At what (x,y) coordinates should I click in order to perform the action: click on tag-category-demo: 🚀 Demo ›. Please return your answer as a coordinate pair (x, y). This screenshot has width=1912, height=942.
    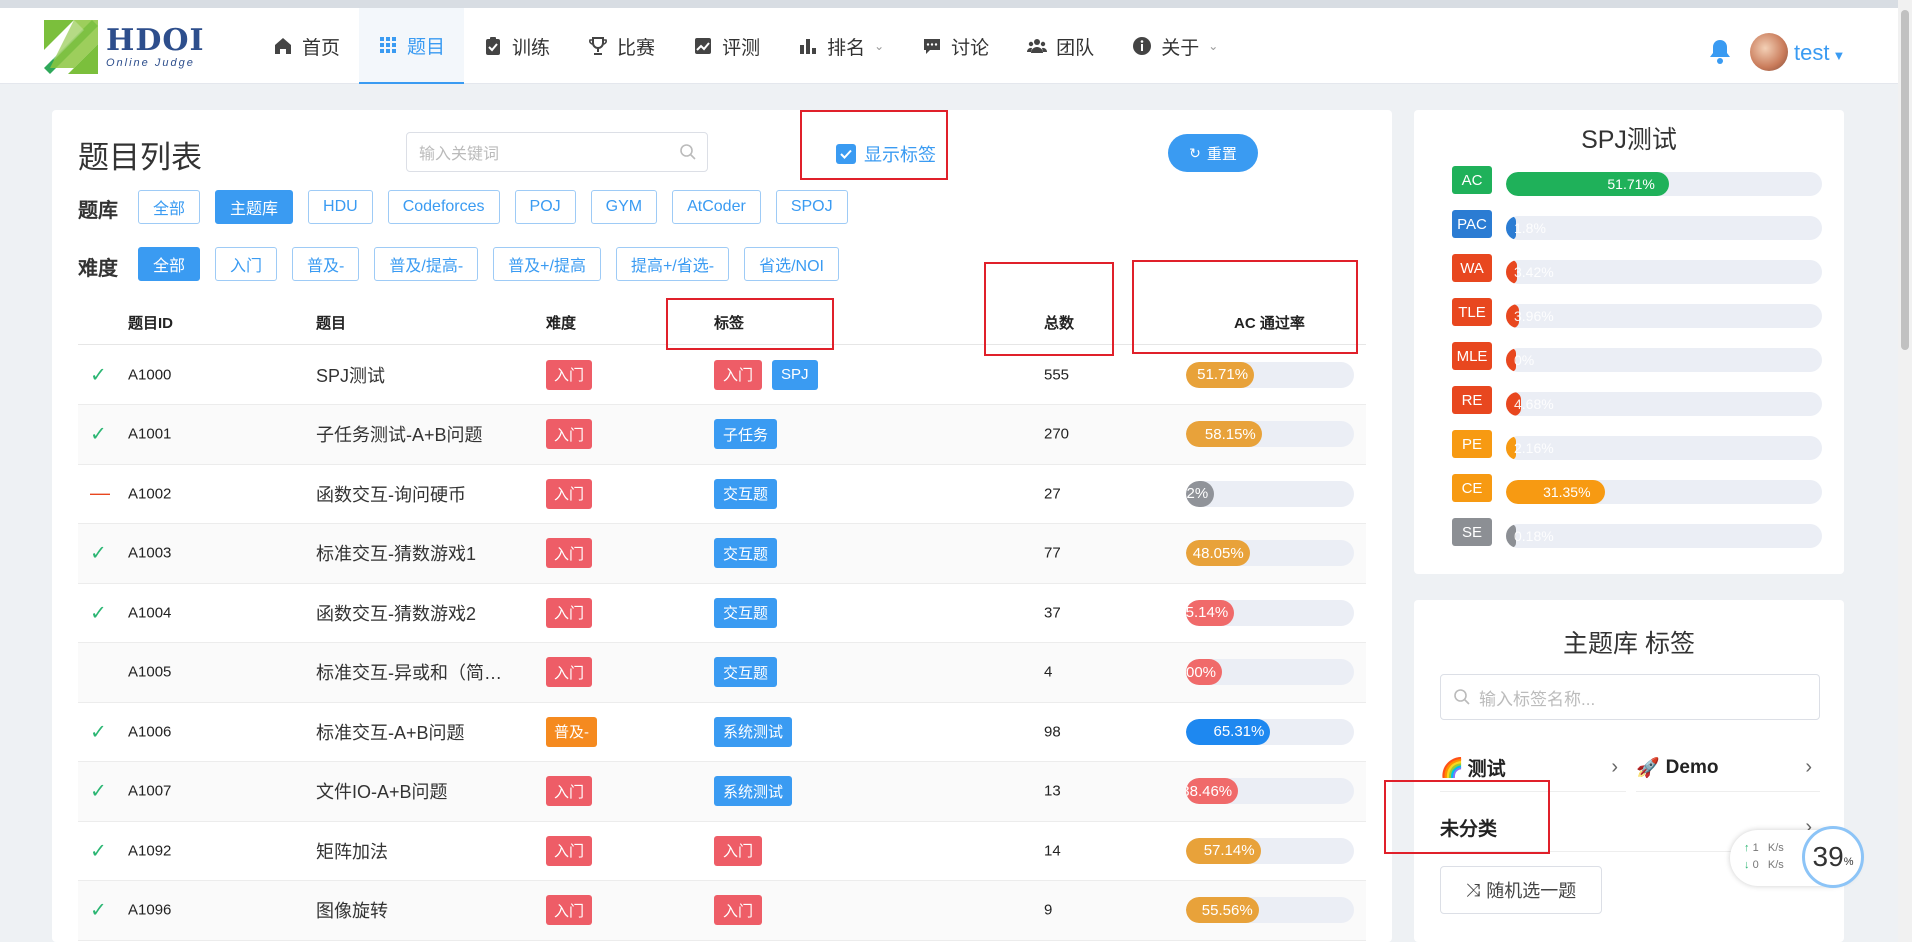
    Looking at the image, I should click on (1728, 768).